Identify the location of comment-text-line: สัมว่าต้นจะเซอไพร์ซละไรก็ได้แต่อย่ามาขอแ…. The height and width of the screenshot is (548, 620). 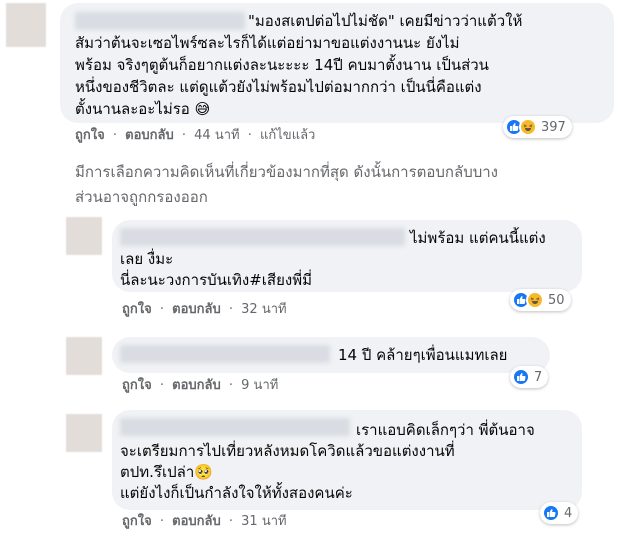
(267, 43).